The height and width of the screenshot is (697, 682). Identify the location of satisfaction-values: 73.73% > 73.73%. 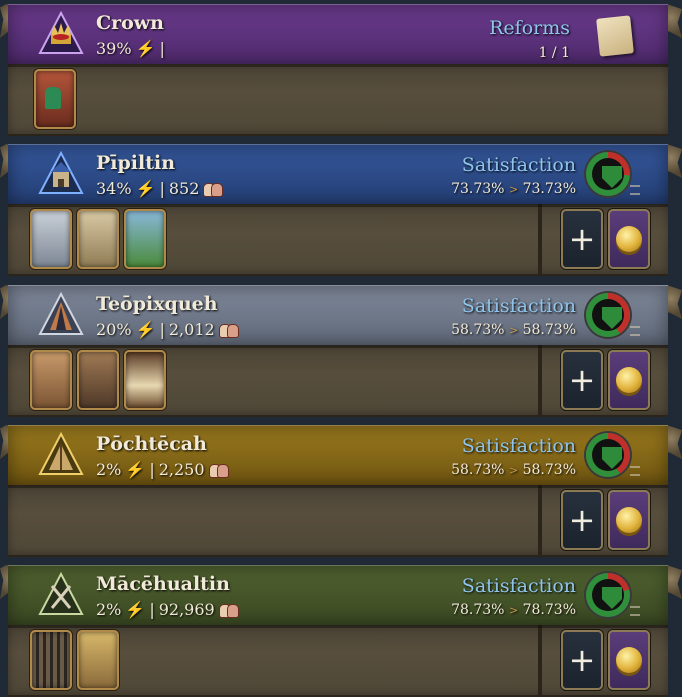
(513, 189).